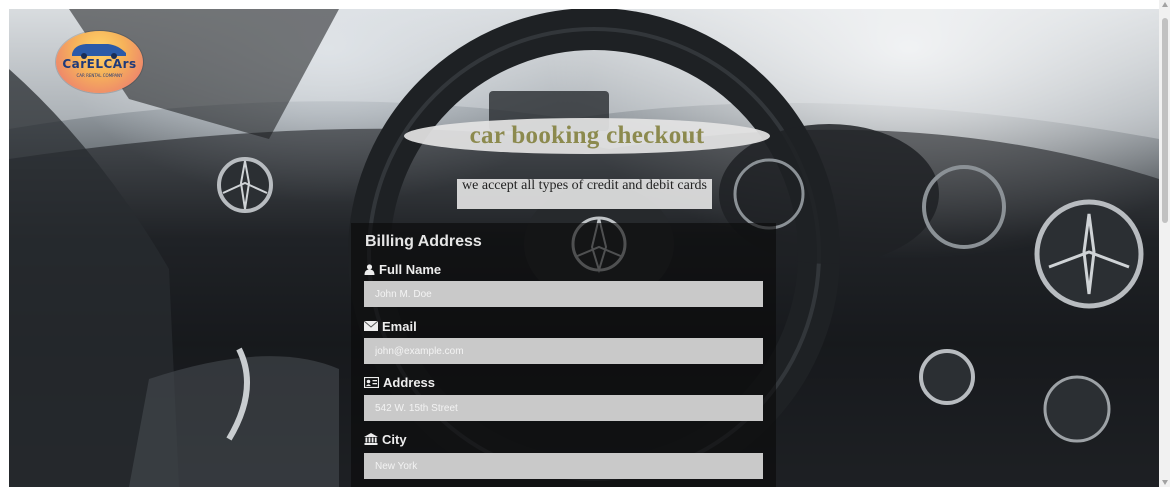 Image resolution: width=1170 pixels, height=487 pixels. I want to click on brand-logo-text: CarELCArs, so click(99, 64).